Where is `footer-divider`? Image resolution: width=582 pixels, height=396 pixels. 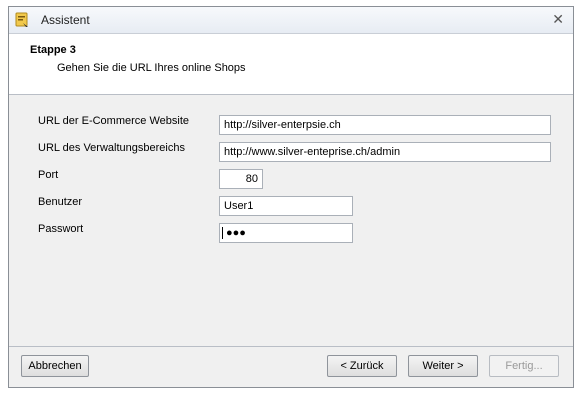
footer-divider is located at coordinates (291, 346).